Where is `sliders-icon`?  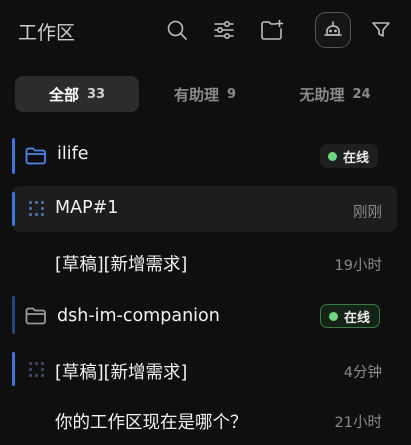
sliders-icon is located at coordinates (224, 30).